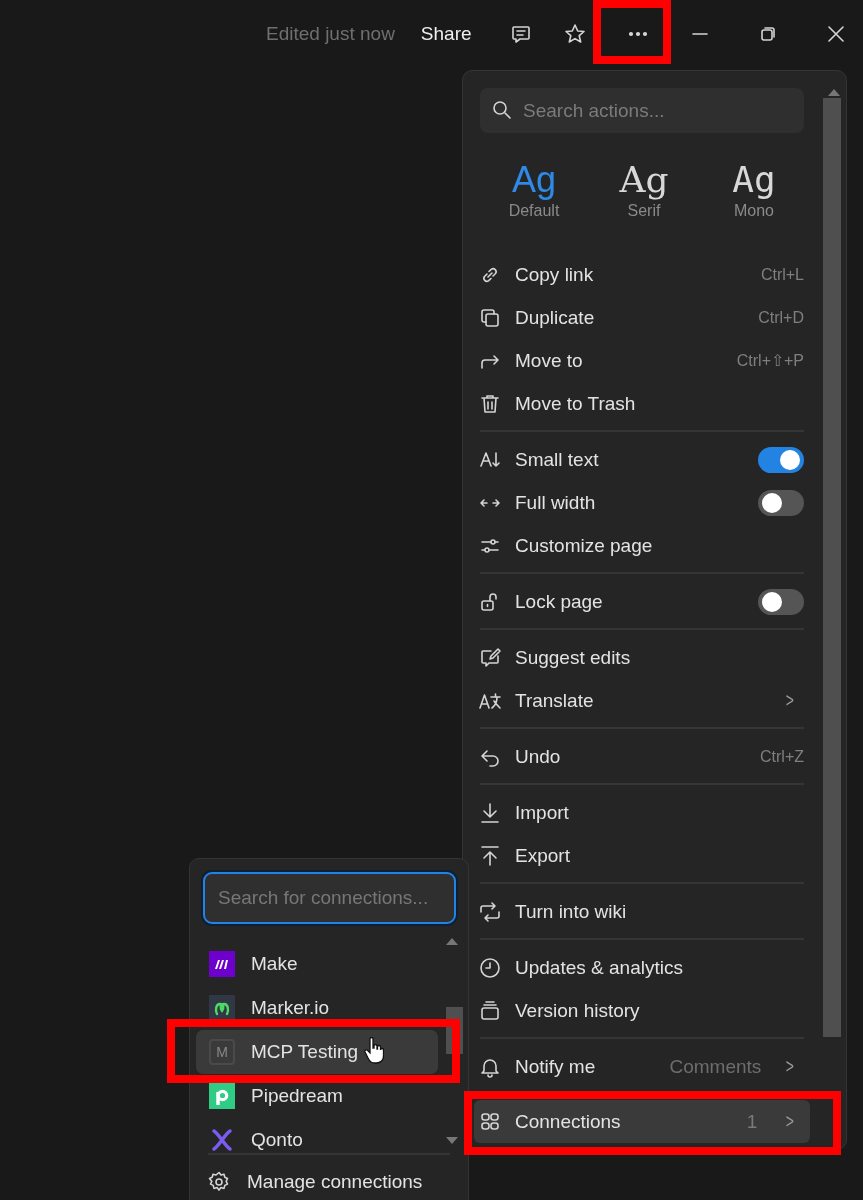  Describe the element at coordinates (317, 1096) in the screenshot. I see `connection-item: Pipedream` at that location.